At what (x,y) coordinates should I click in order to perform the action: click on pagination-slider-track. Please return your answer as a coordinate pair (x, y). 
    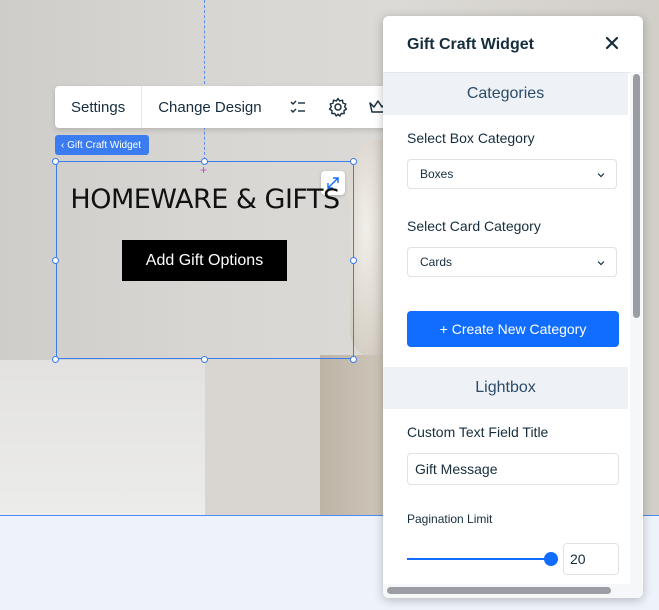
    Looking at the image, I should click on (479, 559).